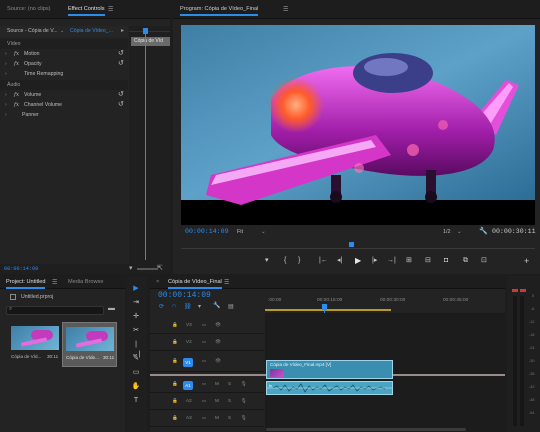 Image resolution: width=540 pixels, height=432 pixels. I want to click on work-area-bar, so click(328, 310).